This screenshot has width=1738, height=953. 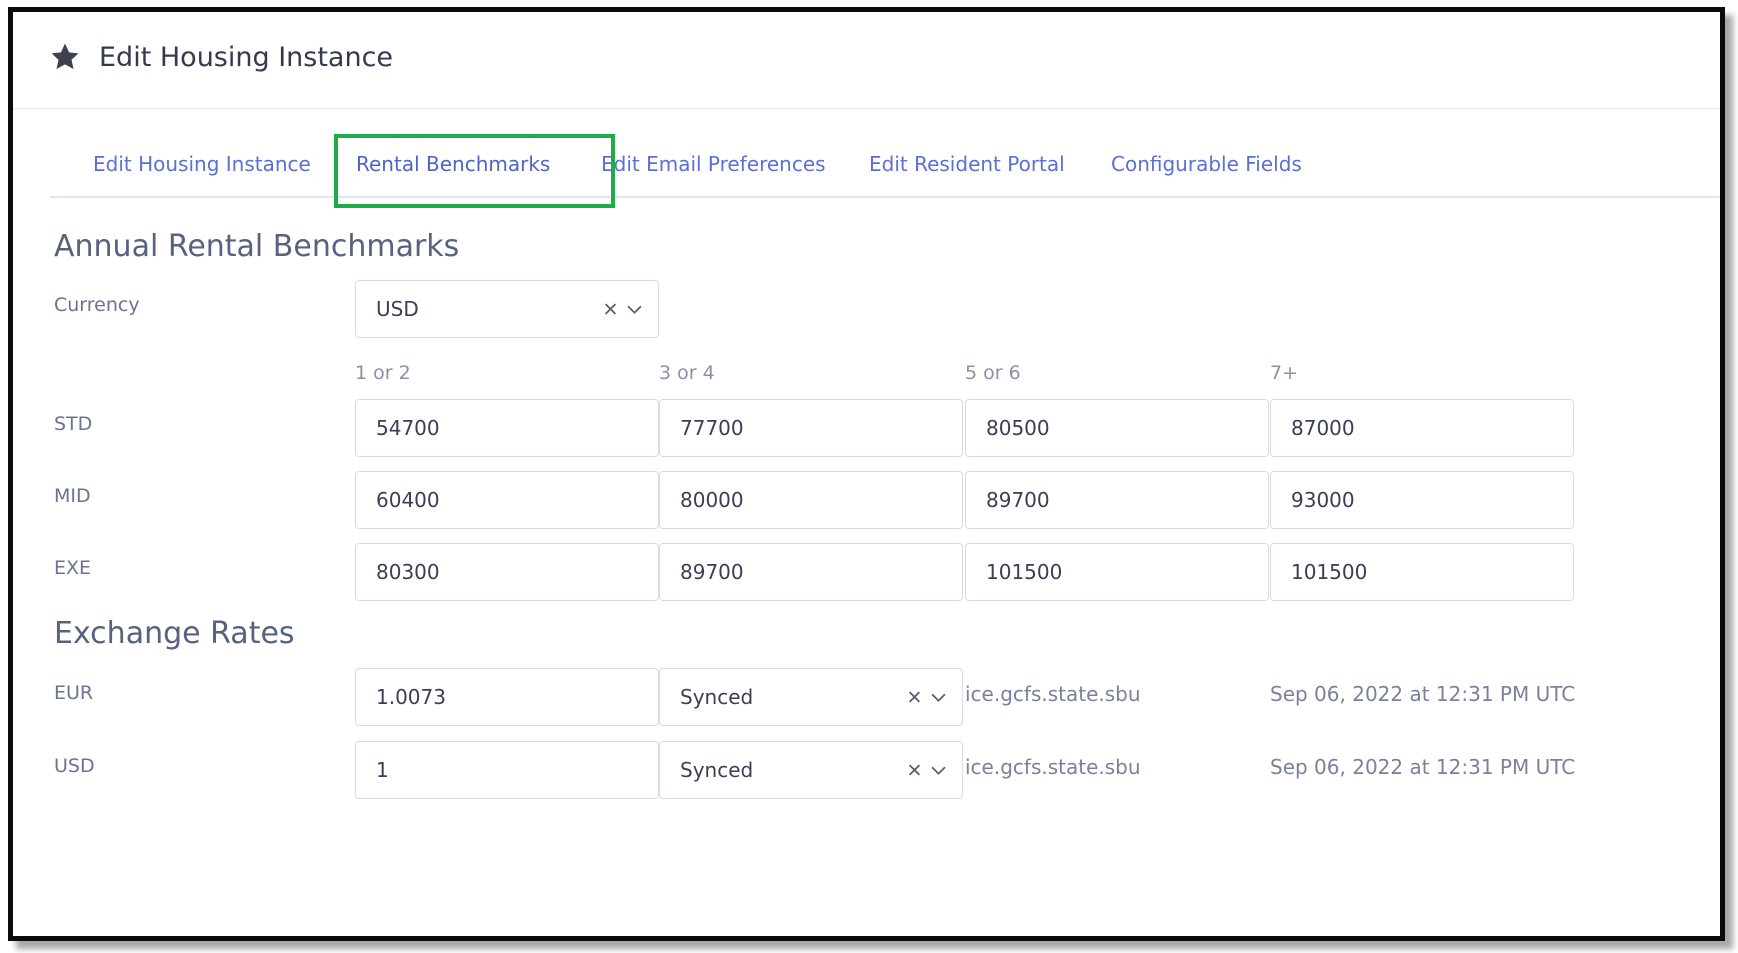 I want to click on benchmark-input: 80500, so click(x=1117, y=428).